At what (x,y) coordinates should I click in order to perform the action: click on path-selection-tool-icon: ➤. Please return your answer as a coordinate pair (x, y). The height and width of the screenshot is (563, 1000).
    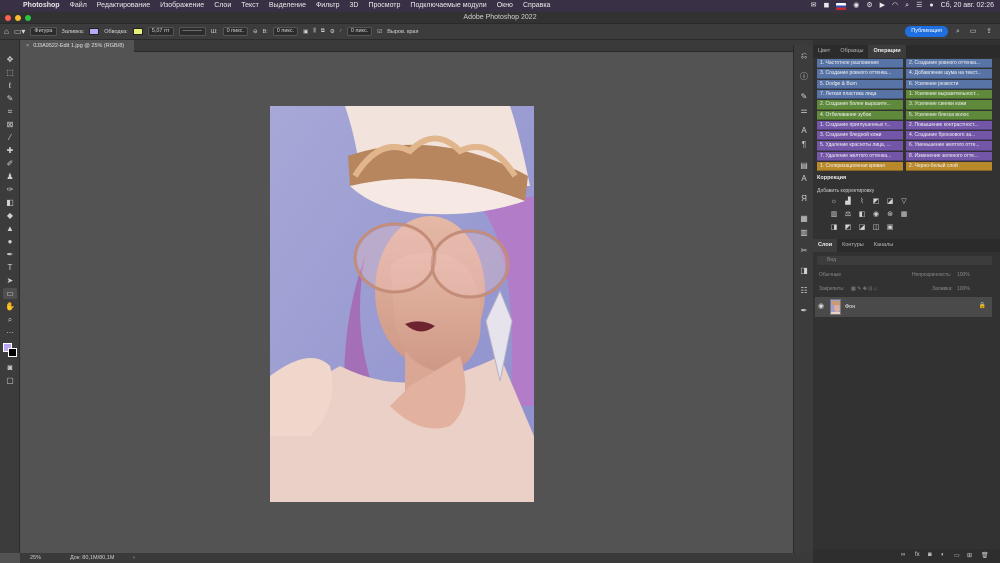
    Looking at the image, I should click on (10, 280).